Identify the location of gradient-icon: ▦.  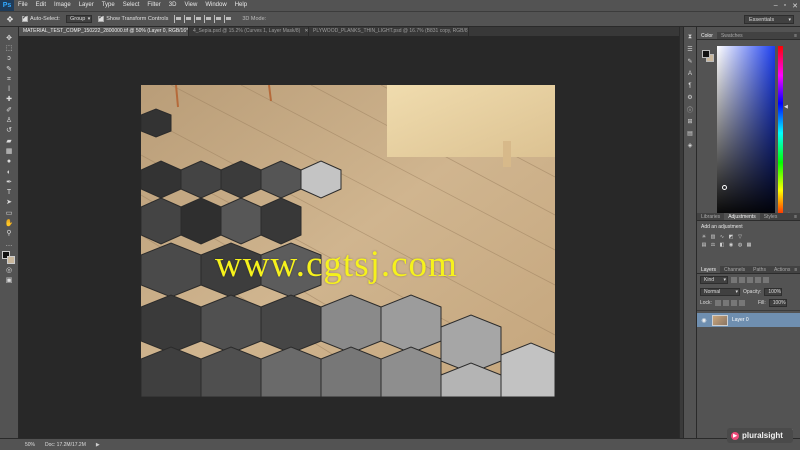
(9, 151).